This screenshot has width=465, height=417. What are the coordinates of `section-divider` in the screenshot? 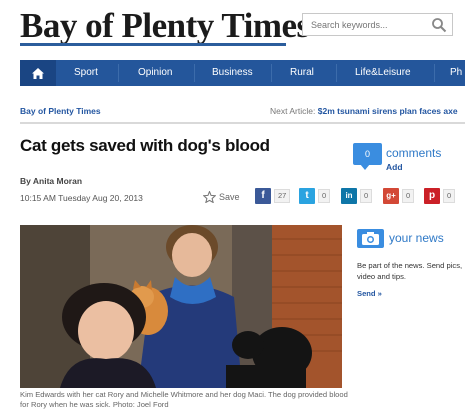 It's located at (242, 123).